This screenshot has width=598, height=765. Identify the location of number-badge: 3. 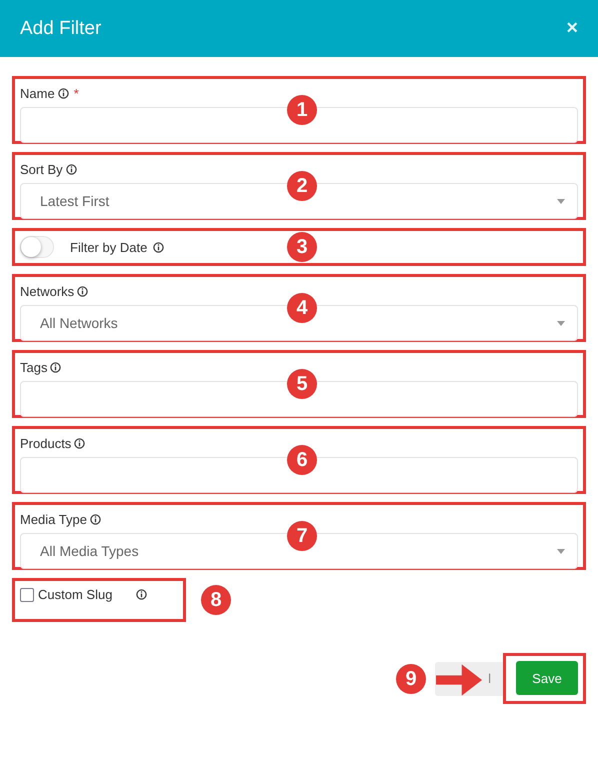
(302, 247).